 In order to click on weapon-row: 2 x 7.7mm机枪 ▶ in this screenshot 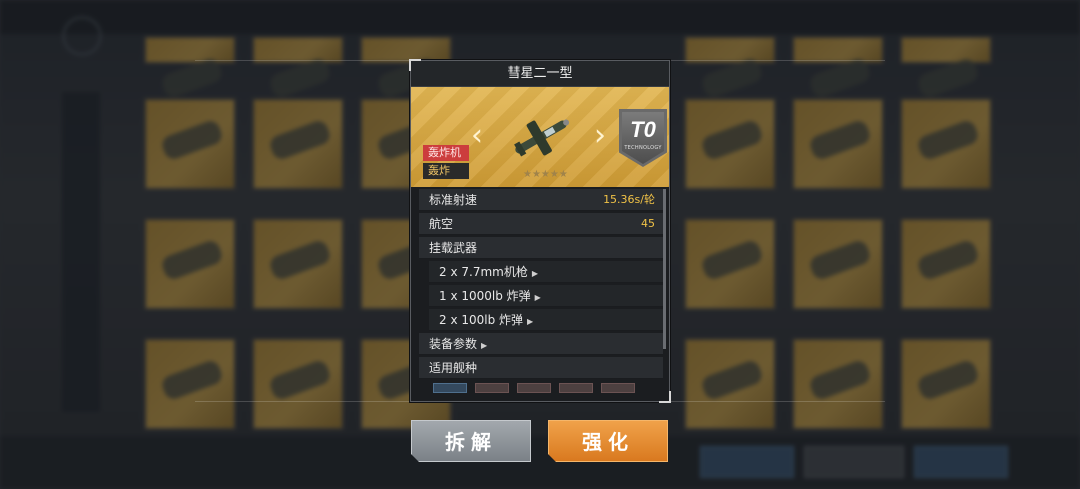, I will do `click(546, 272)`.